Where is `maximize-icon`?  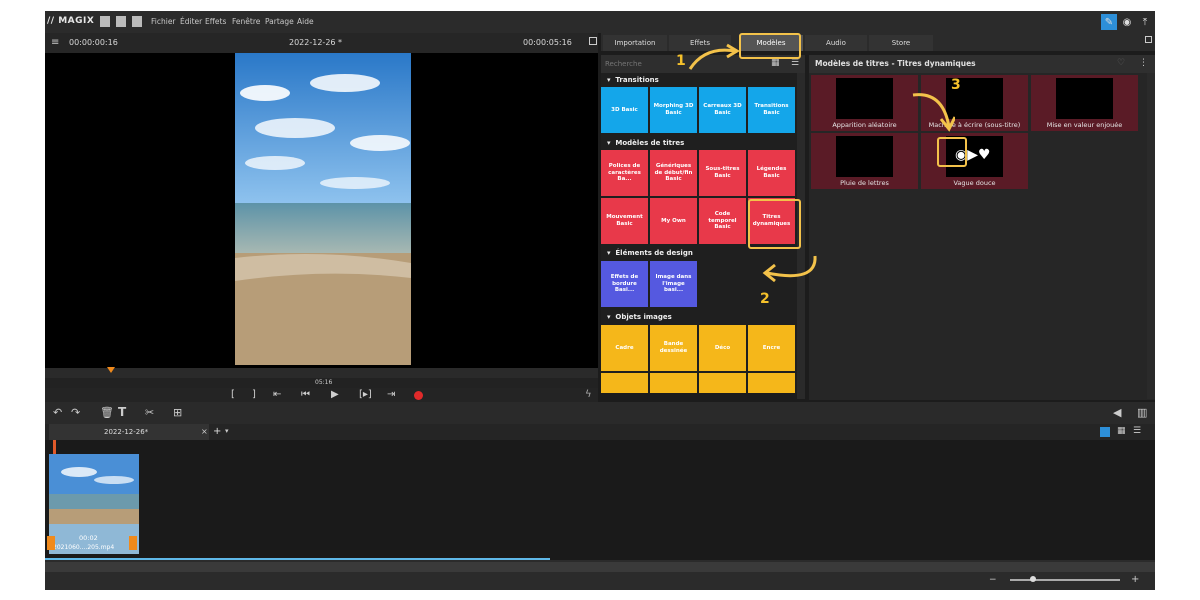
maximize-icon is located at coordinates (593, 41).